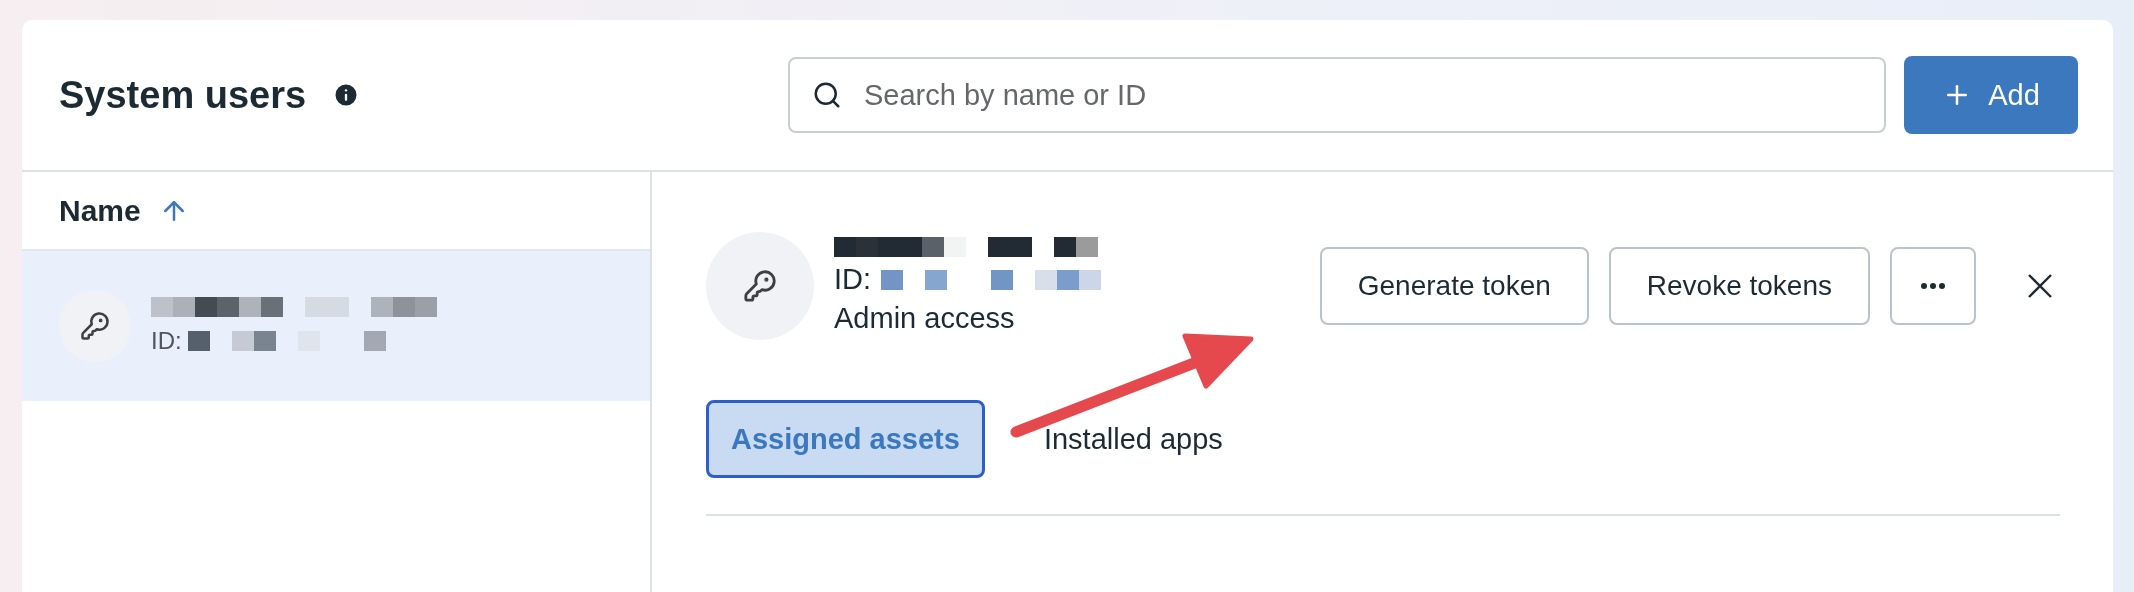  Describe the element at coordinates (183, 95) in the screenshot. I see `page-title: System users` at that location.